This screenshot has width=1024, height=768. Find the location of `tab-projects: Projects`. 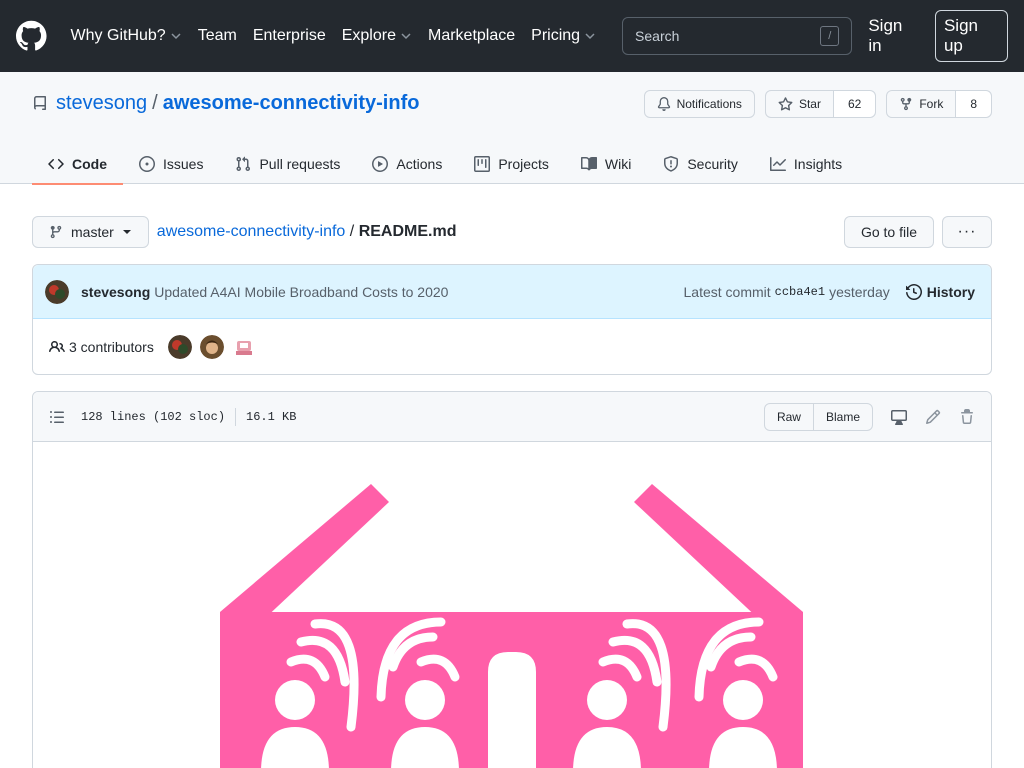

tab-projects: Projects is located at coordinates (511, 164).